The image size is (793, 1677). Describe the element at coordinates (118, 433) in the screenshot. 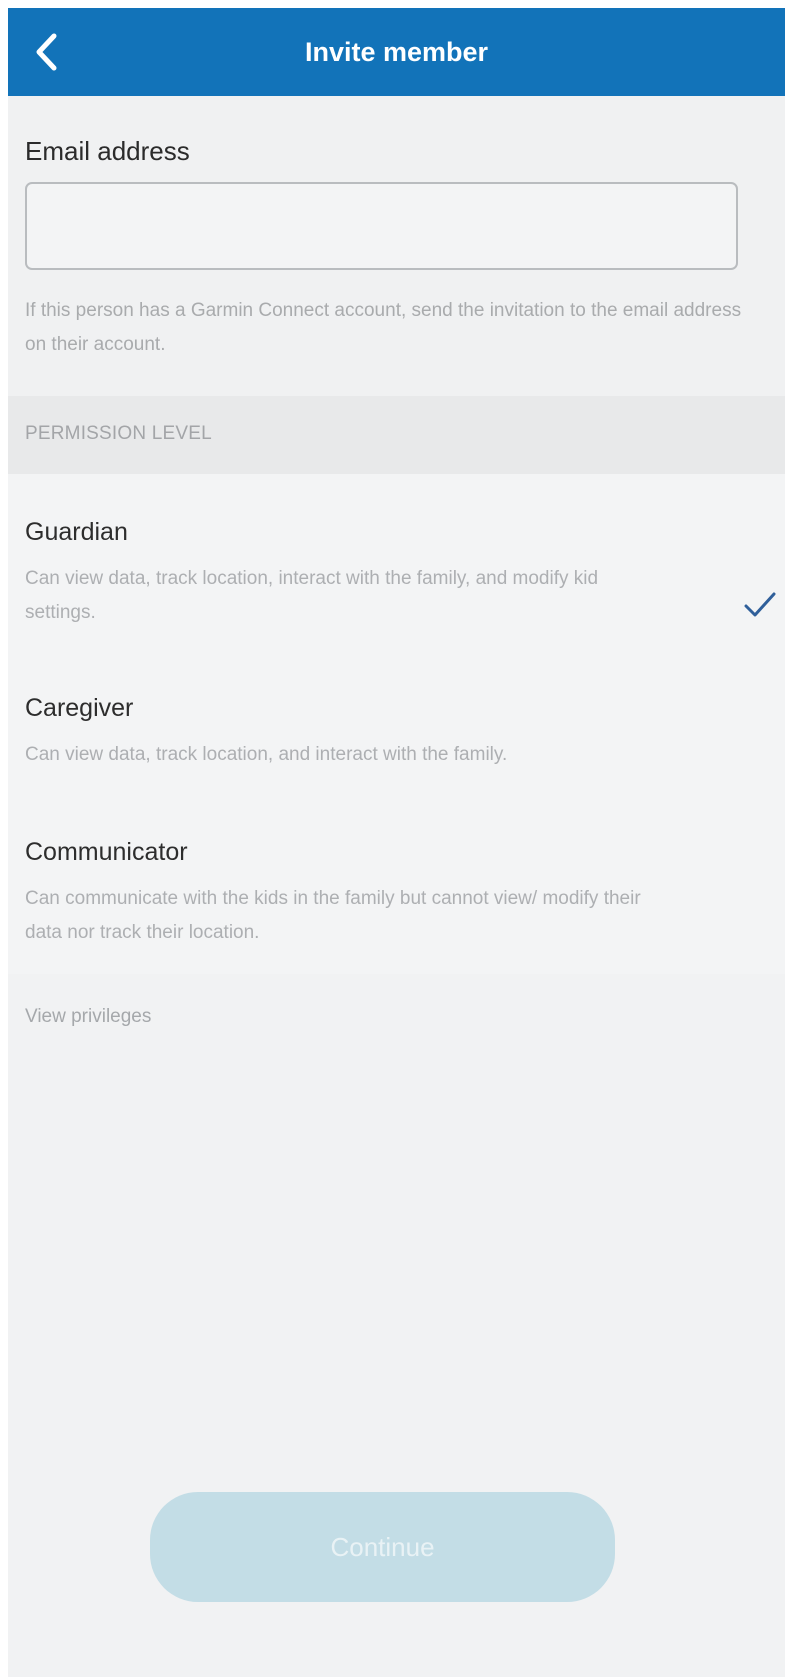

I see `permission-level-title: PERMISSION LEVEL` at that location.